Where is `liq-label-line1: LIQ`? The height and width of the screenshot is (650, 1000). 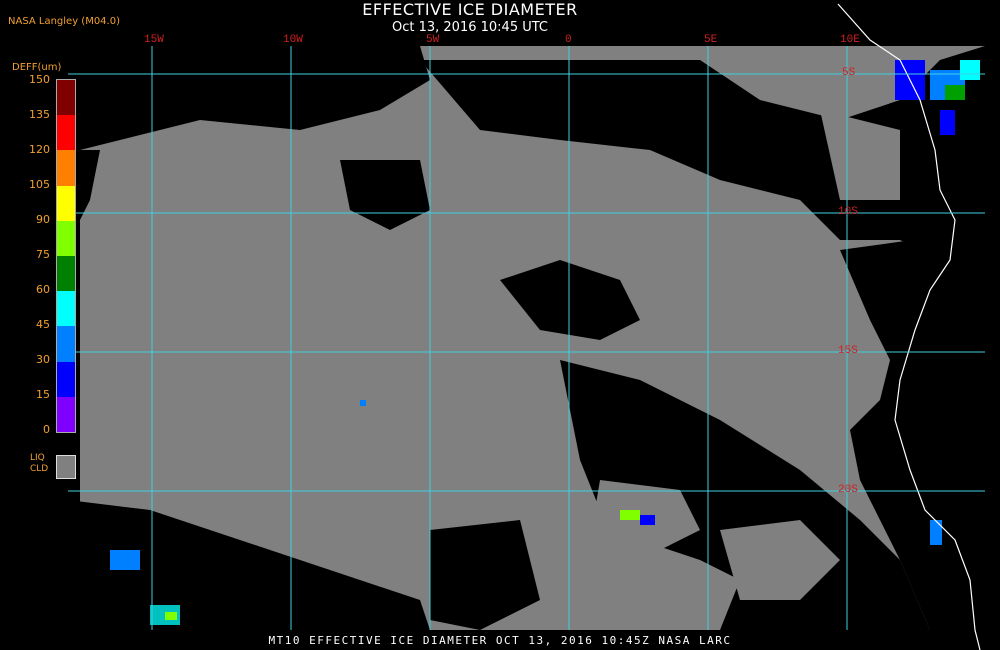
liq-label-line1: LIQ is located at coordinates (37, 458).